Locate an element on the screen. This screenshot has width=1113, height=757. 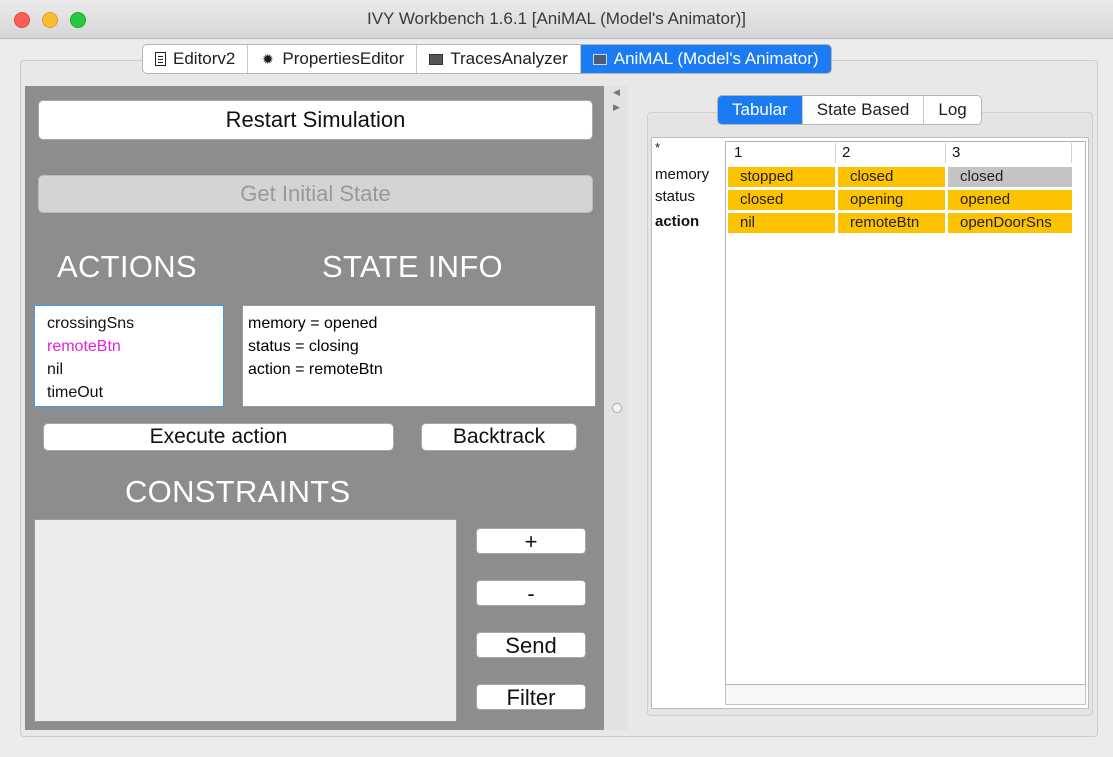
state-info-line: status = closing is located at coordinates (303, 346).